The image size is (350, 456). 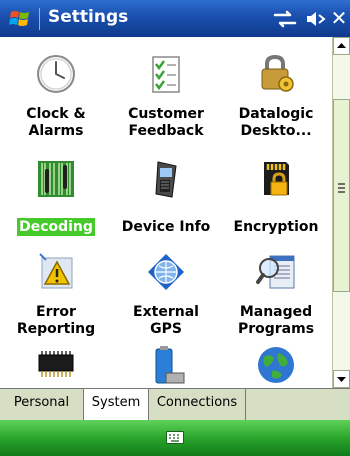 I want to click on item-memory, so click(x=56, y=366).